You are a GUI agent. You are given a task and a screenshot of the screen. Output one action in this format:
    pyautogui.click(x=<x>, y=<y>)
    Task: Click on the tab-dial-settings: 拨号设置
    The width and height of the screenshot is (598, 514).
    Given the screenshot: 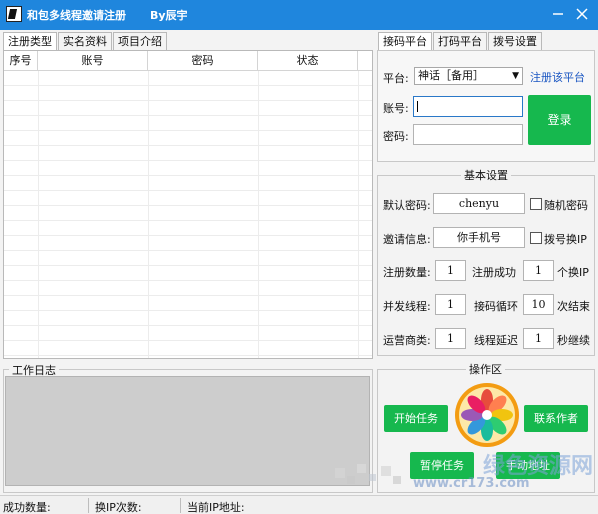 What is the action you would take?
    pyautogui.click(x=515, y=41)
    